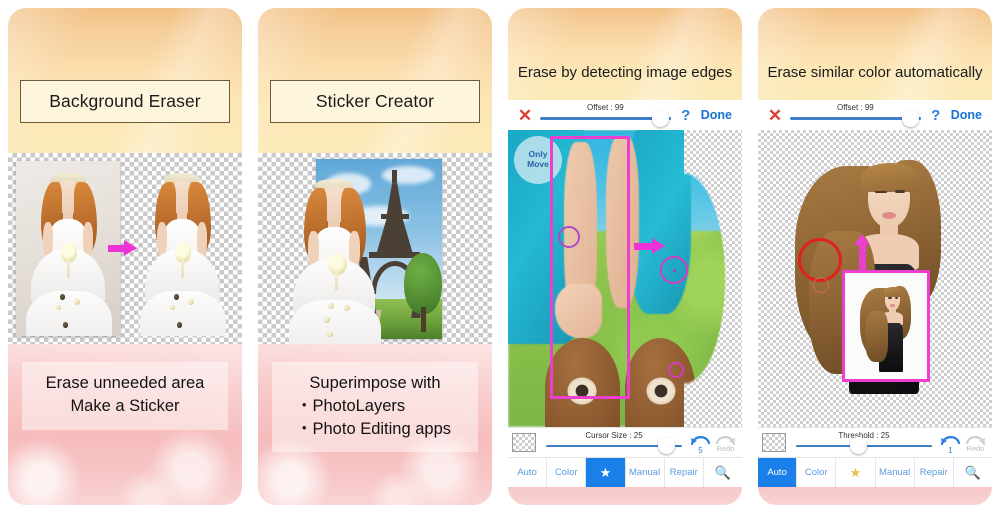  What do you see at coordinates (712, 278) in the screenshot?
I see `erased-region` at bounding box center [712, 278].